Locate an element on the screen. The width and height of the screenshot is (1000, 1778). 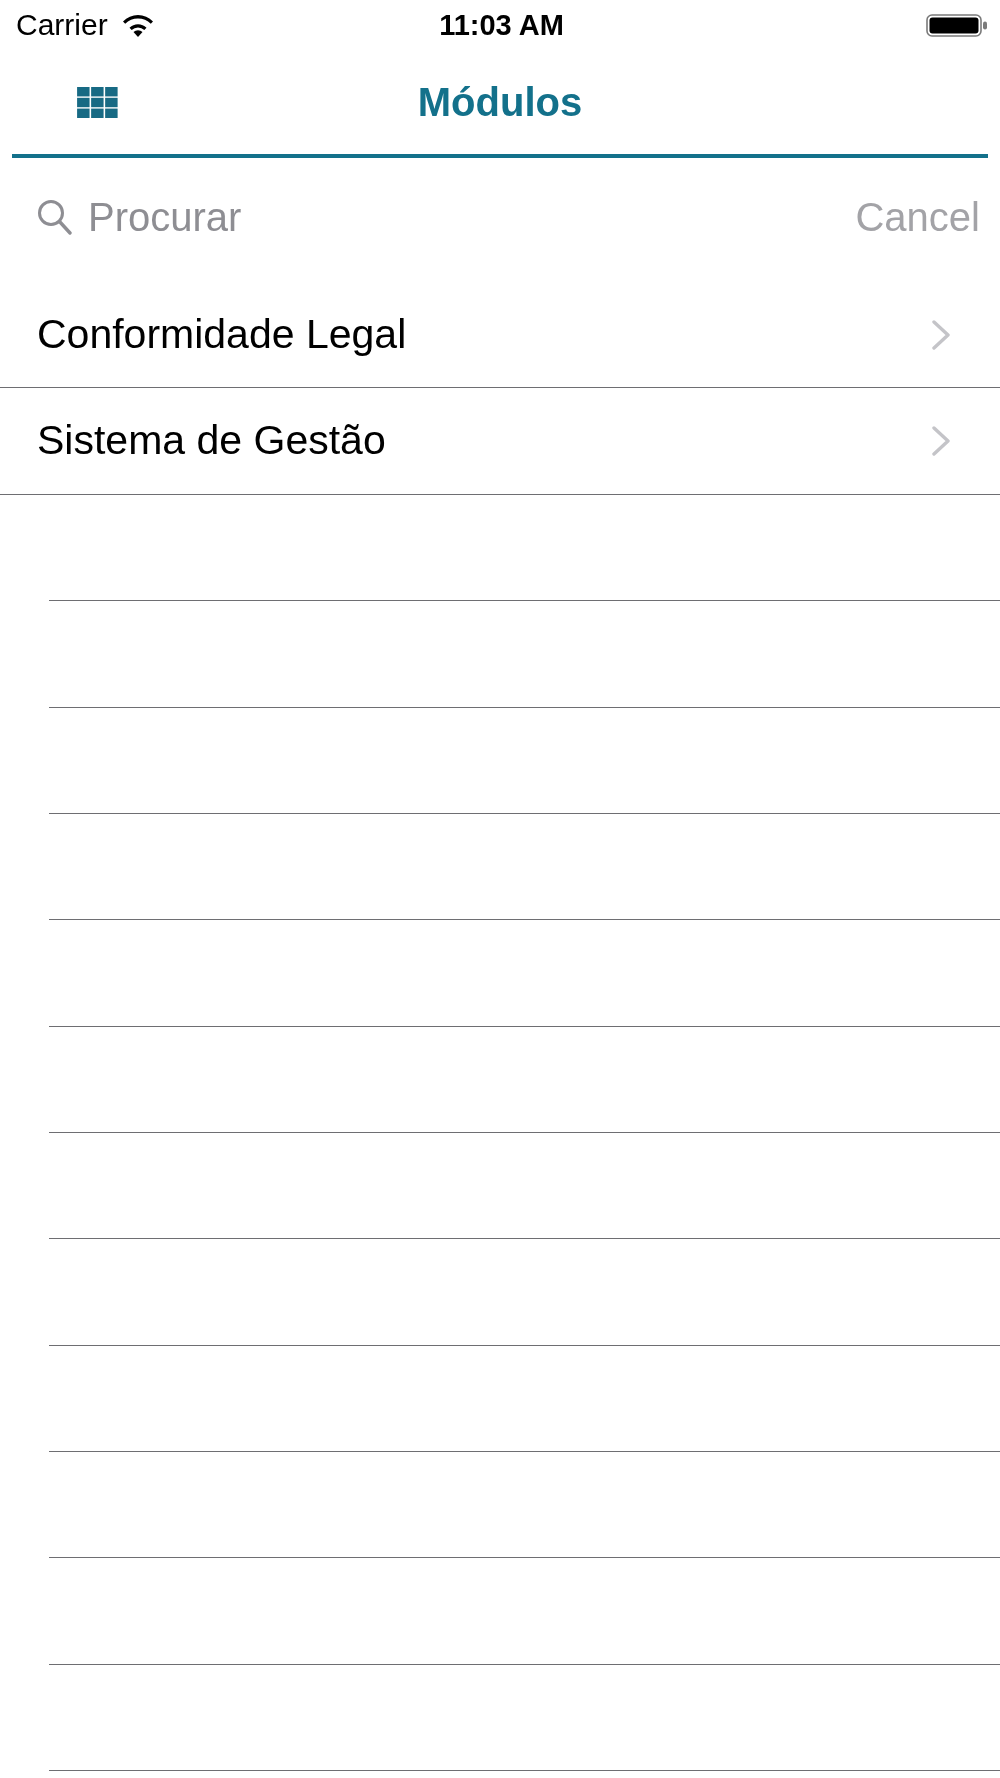
carrier-name: Carrier is located at coordinates (62, 25).